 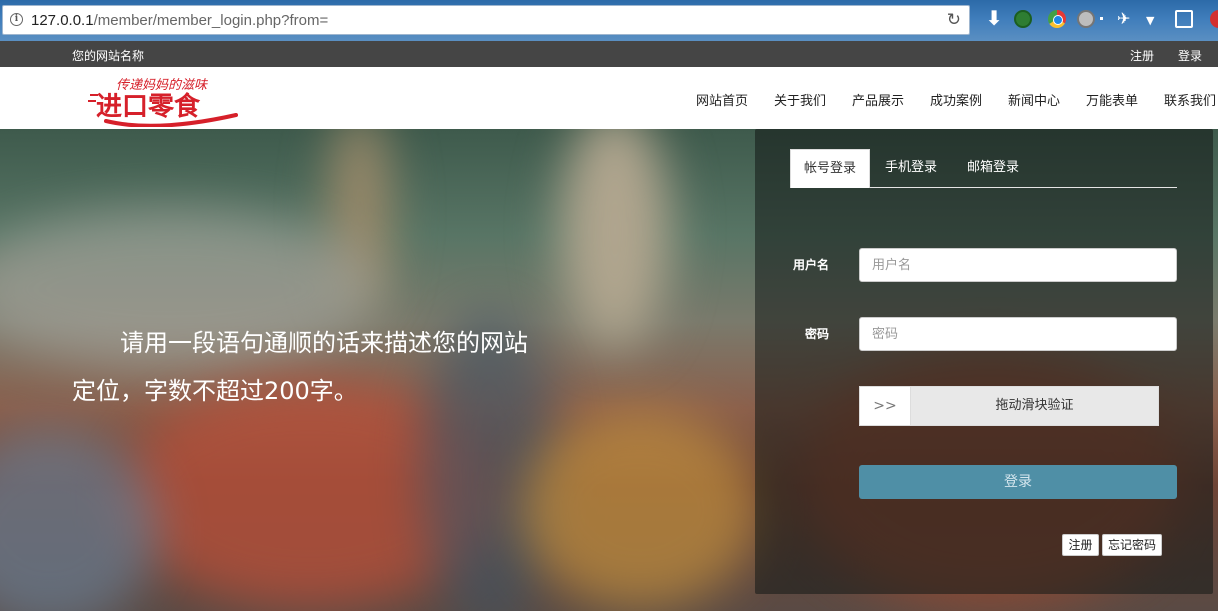 What do you see at coordinates (911, 168) in the screenshot?
I see `tab-phone-login: 手机登录` at bounding box center [911, 168].